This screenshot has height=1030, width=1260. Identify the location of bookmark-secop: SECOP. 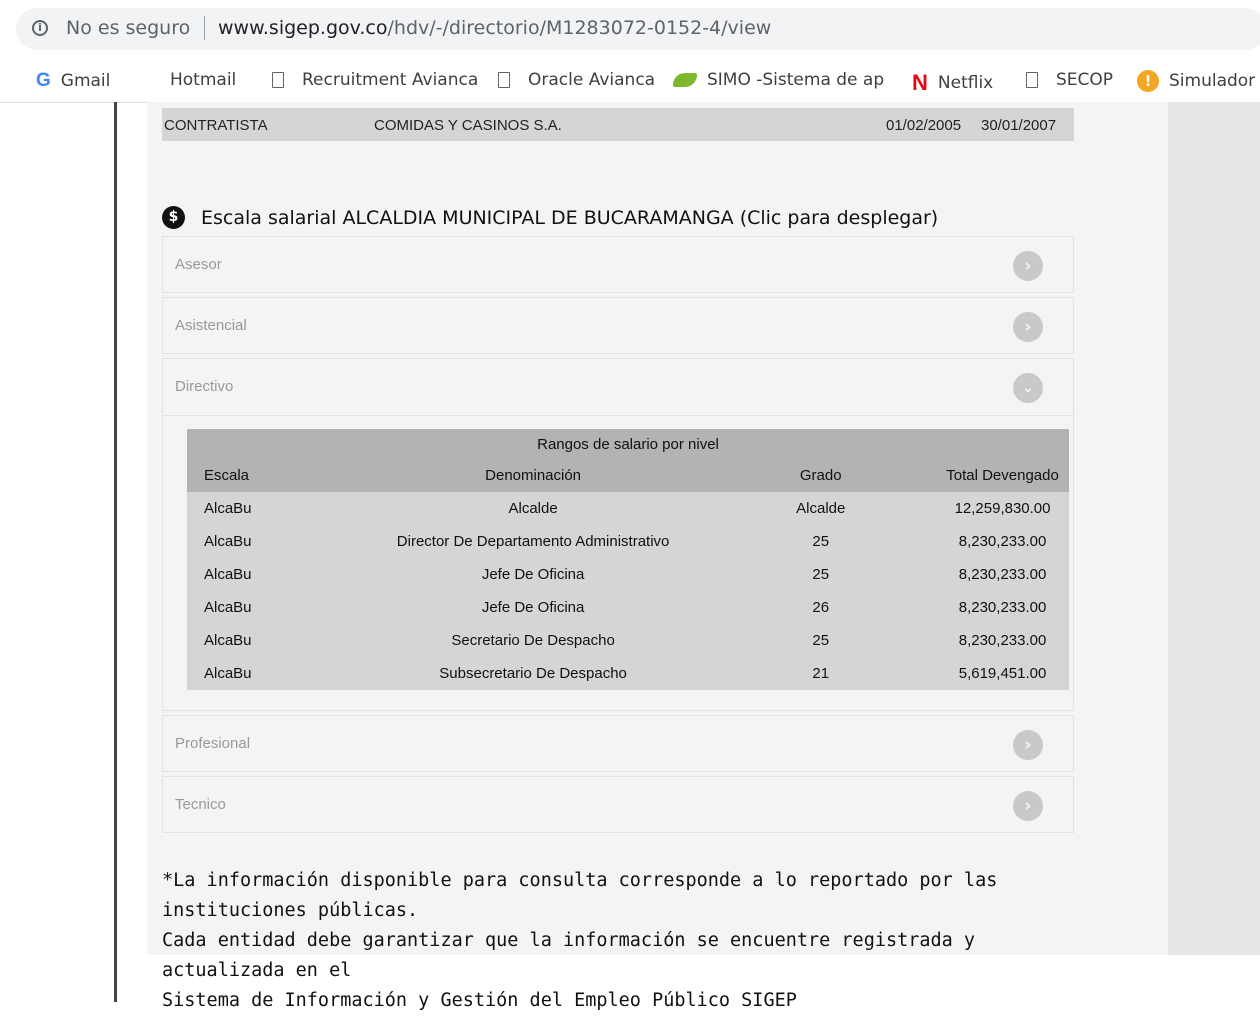
(1069, 80).